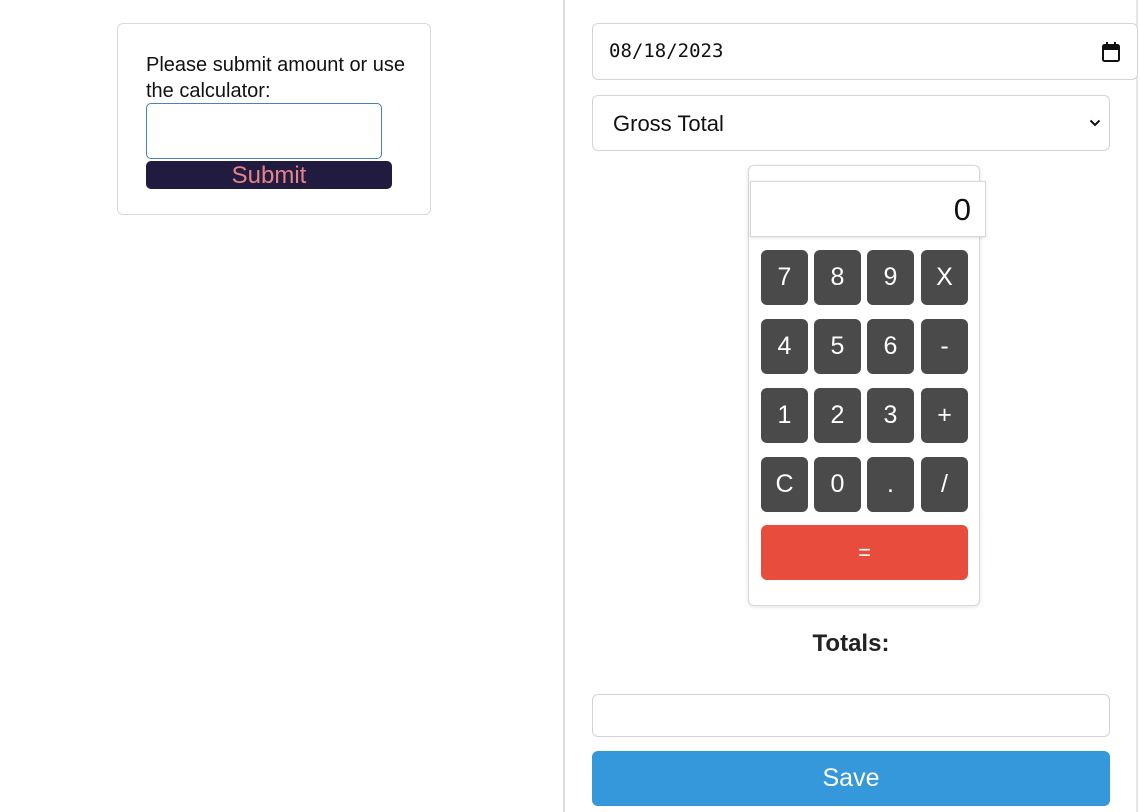  Describe the element at coordinates (890, 346) in the screenshot. I see `calc-key-6: 6` at that location.